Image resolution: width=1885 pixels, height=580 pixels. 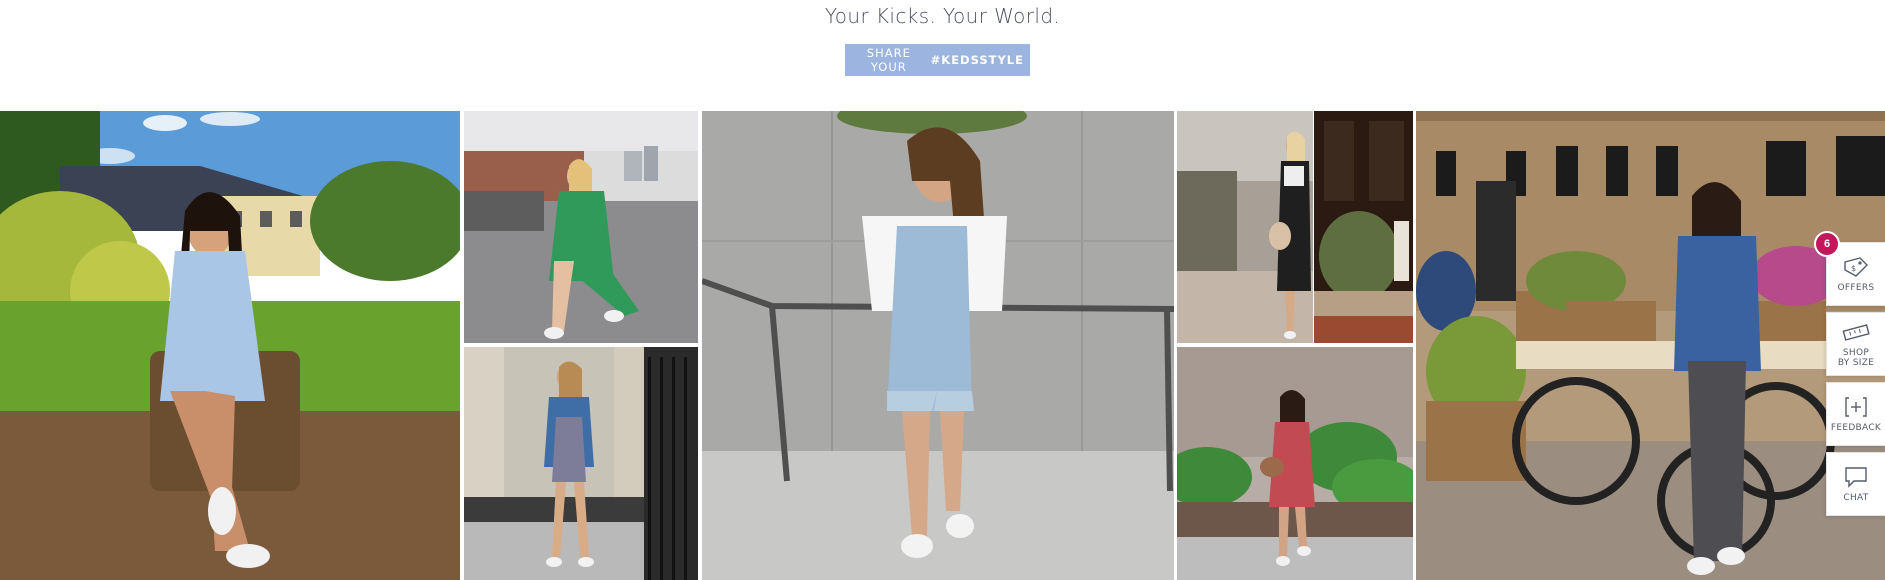 I want to click on feedback-button: FEEDBACK, so click(x=1855, y=414).